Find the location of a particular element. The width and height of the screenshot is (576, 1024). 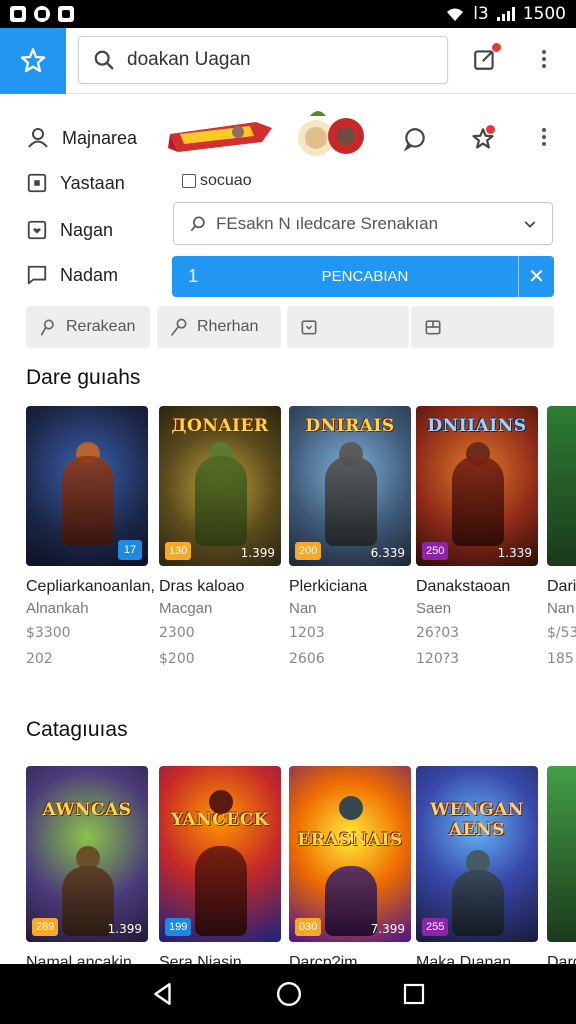

game-price: 26?03 is located at coordinates (438, 633).